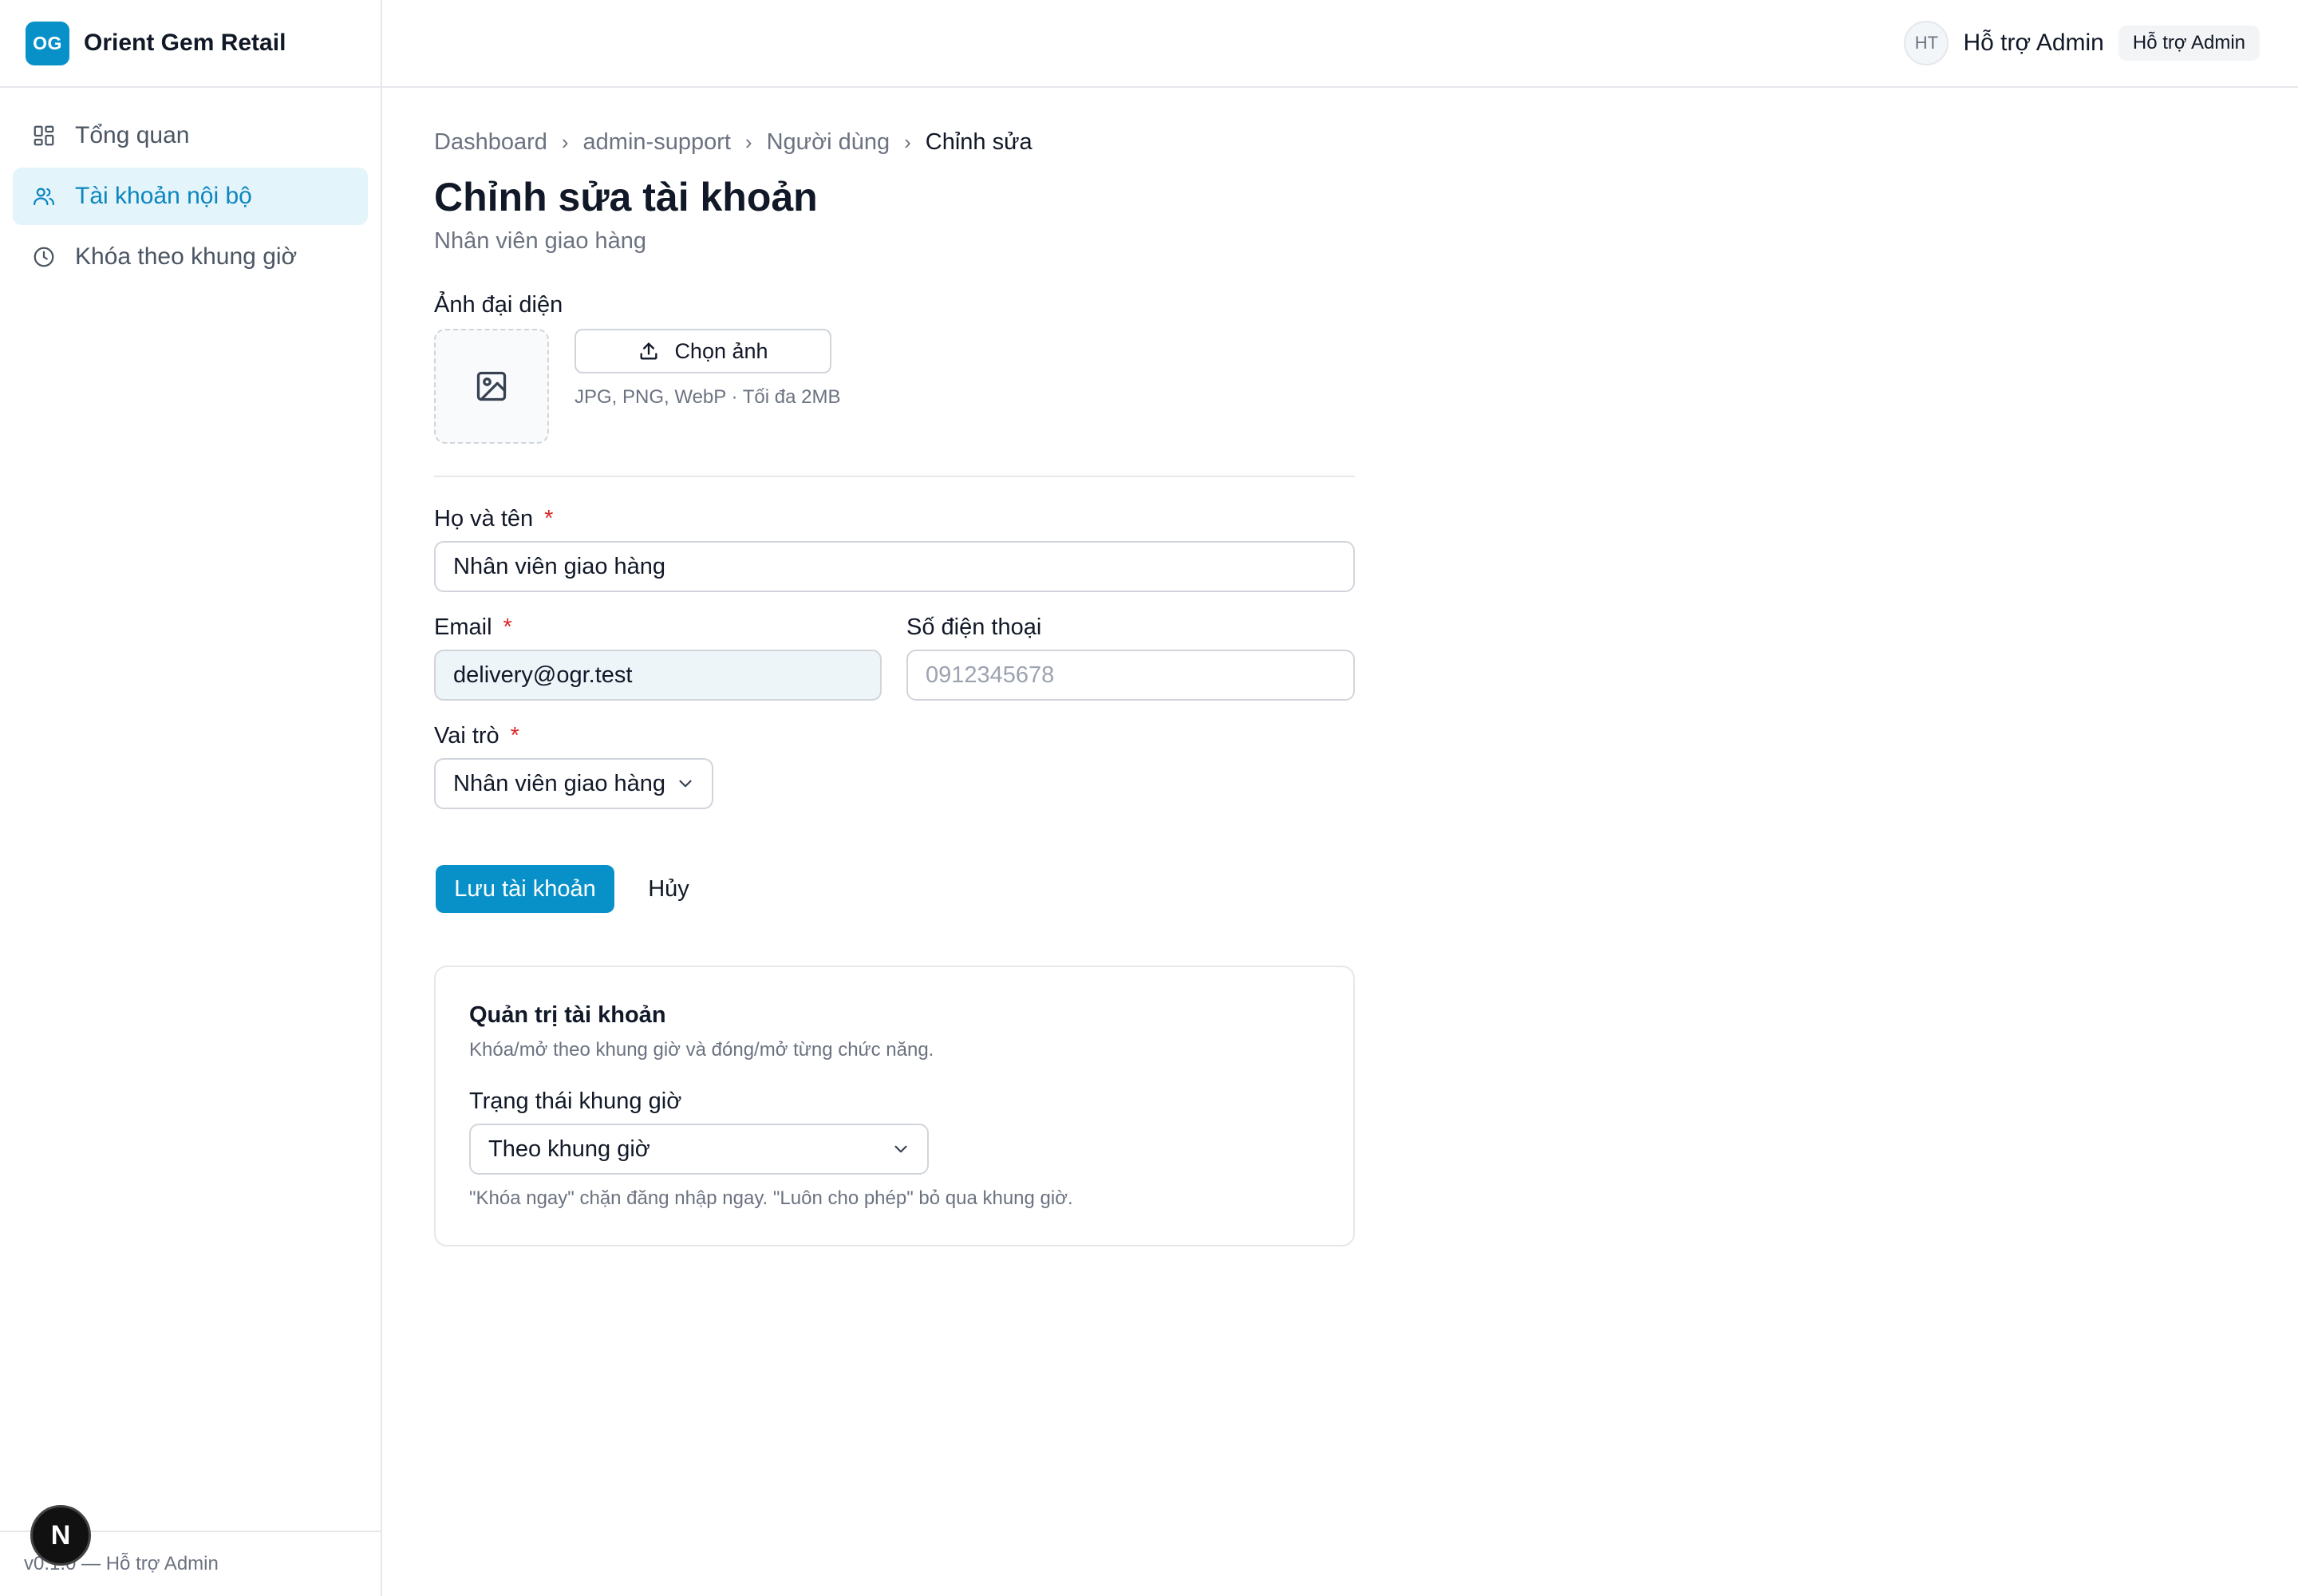 The width and height of the screenshot is (2298, 1596). Describe the element at coordinates (626, 197) in the screenshot. I see `page-title: Chỉnh sửa tài khoản` at that location.